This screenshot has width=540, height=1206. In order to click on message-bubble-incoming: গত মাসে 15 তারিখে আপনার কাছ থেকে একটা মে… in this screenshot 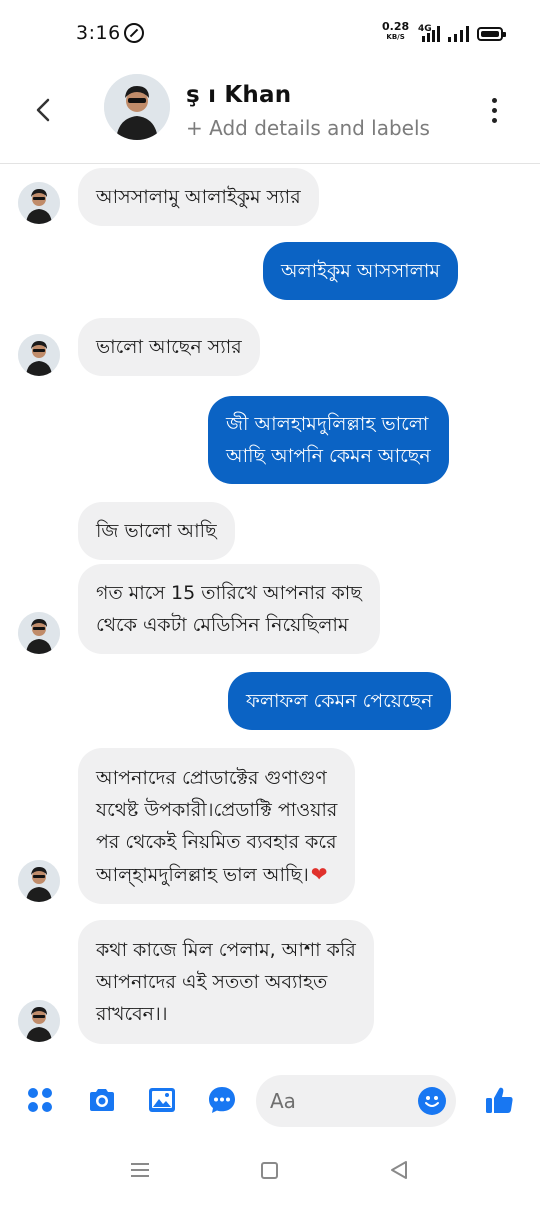, I will do `click(229, 609)`.